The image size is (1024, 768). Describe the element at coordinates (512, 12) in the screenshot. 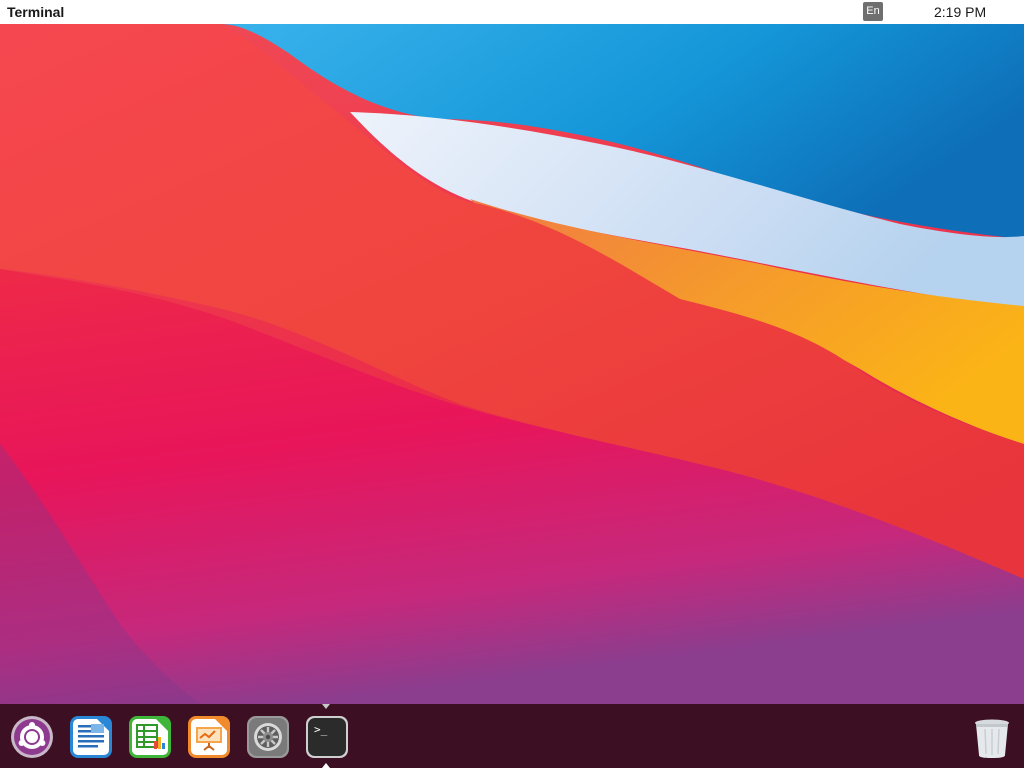

I see `top-bar: Terminal En 2:19 PM` at that location.